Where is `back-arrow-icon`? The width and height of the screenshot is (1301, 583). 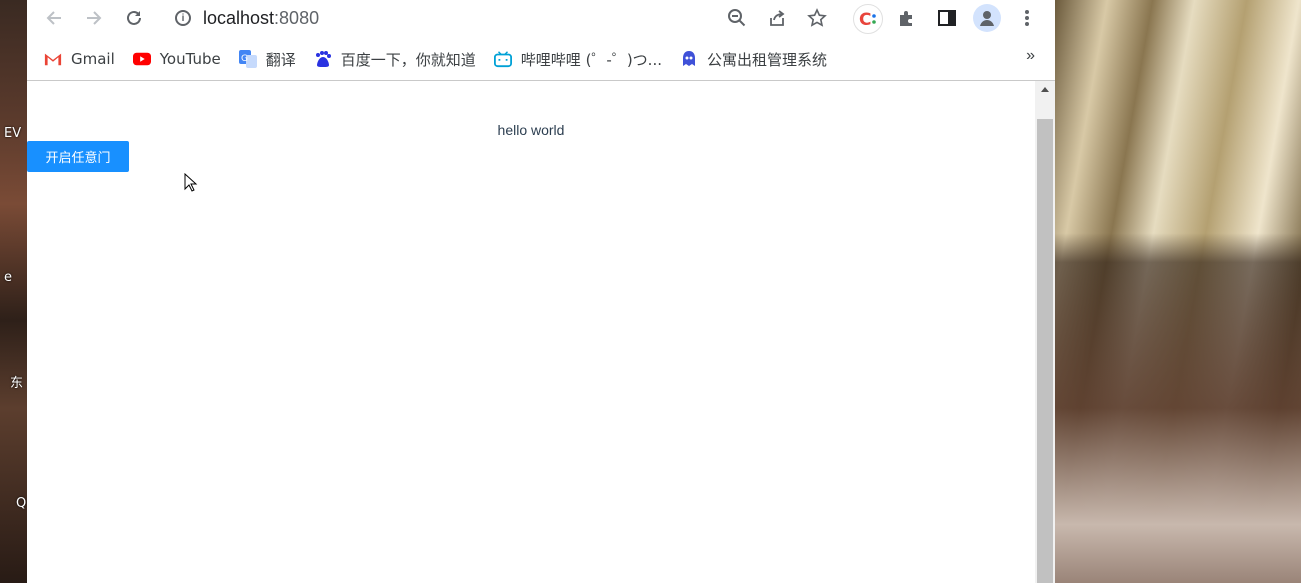 back-arrow-icon is located at coordinates (54, 18).